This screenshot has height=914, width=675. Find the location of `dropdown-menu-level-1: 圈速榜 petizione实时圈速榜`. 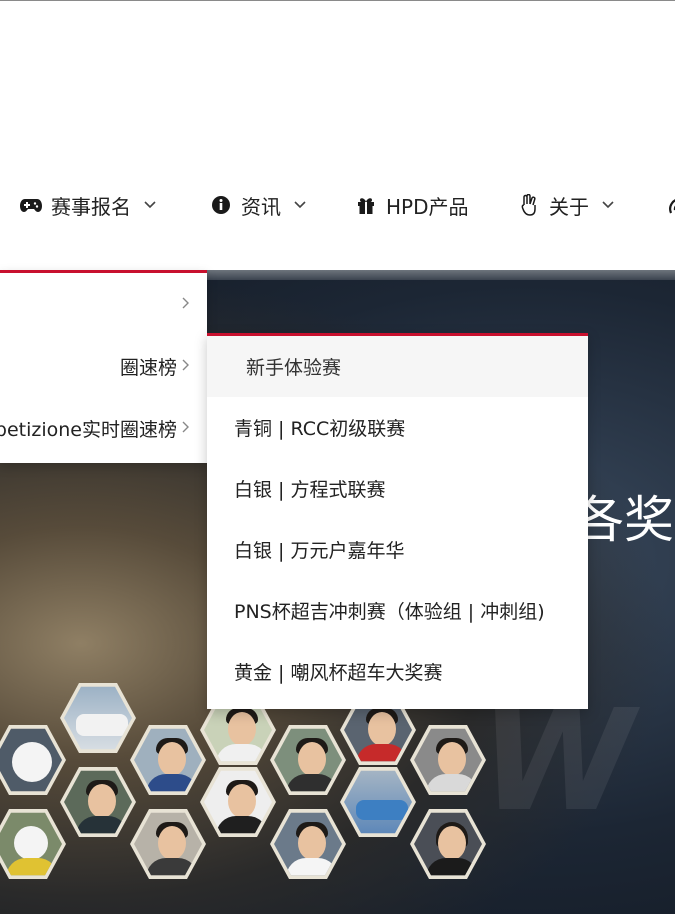

dropdown-menu-level-1: 圈速榜 petizione实时圈速榜 is located at coordinates (103, 366).